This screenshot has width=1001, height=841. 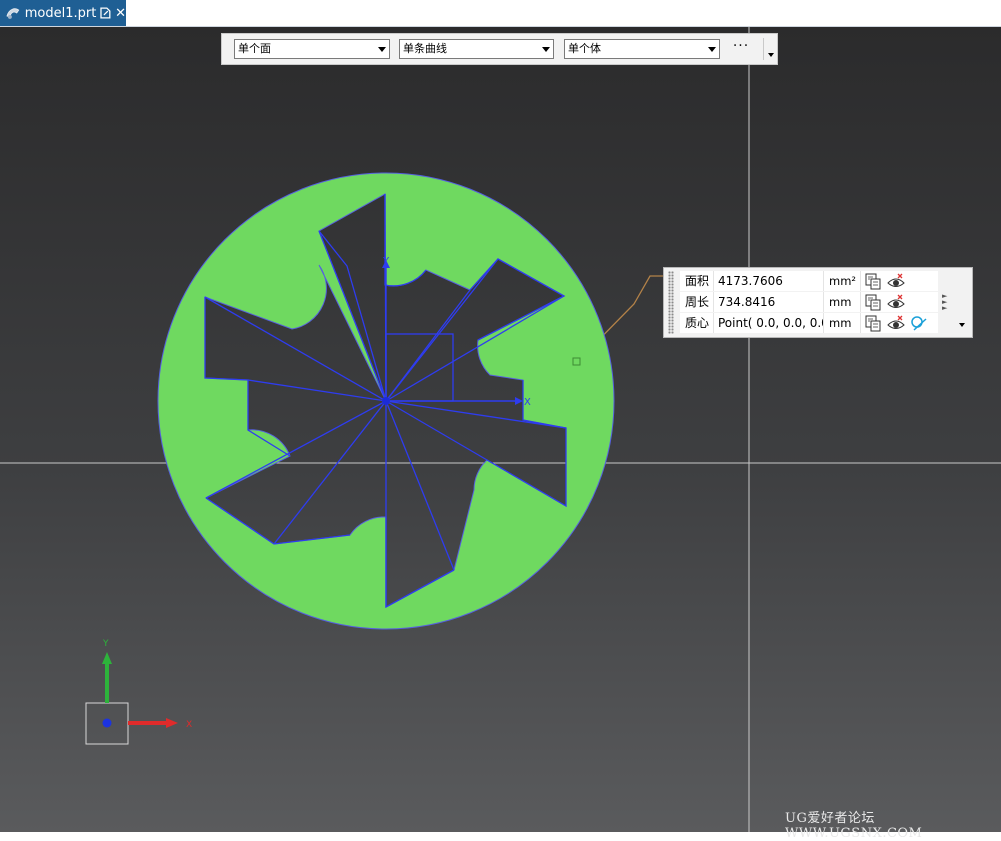 What do you see at coordinates (697, 281) in the screenshot?
I see `measure-name: 面积` at bounding box center [697, 281].